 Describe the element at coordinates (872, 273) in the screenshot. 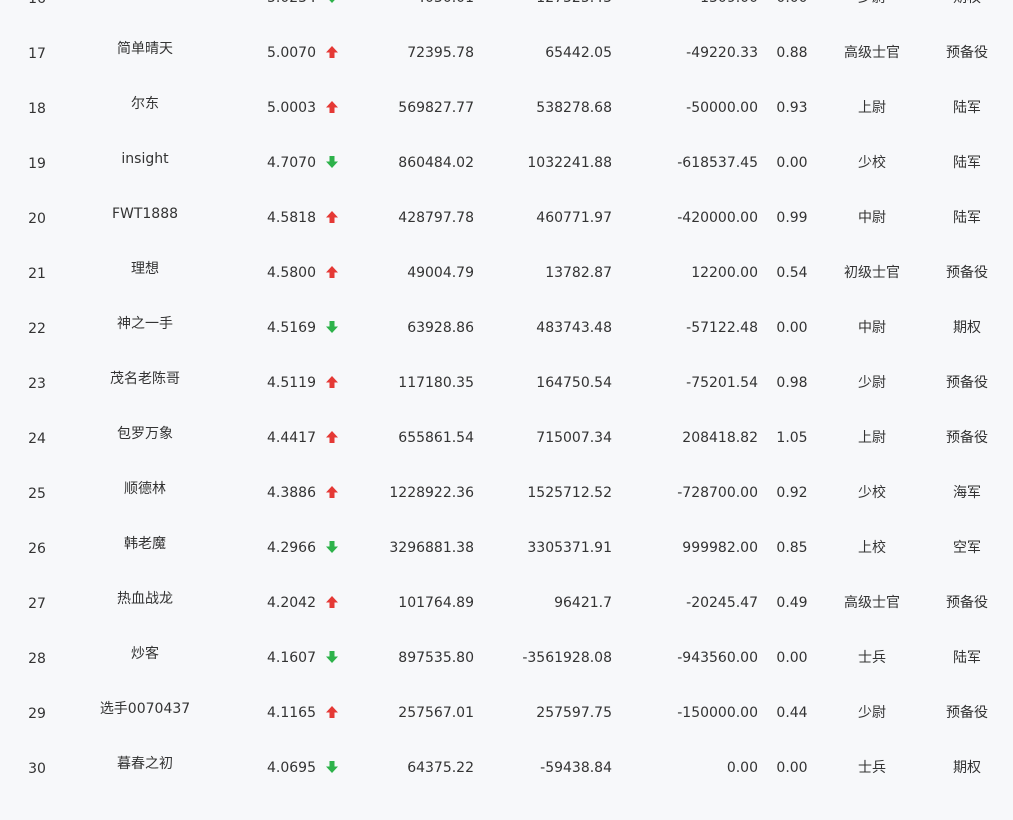

I see `military-rank-cell: 初级士官` at that location.